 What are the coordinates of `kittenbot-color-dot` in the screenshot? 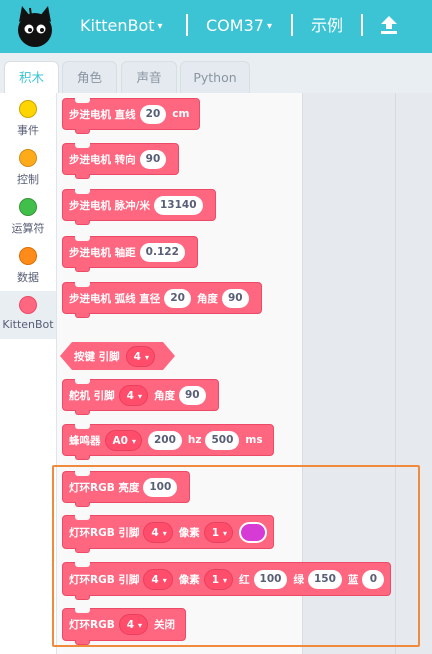 It's located at (28, 305).